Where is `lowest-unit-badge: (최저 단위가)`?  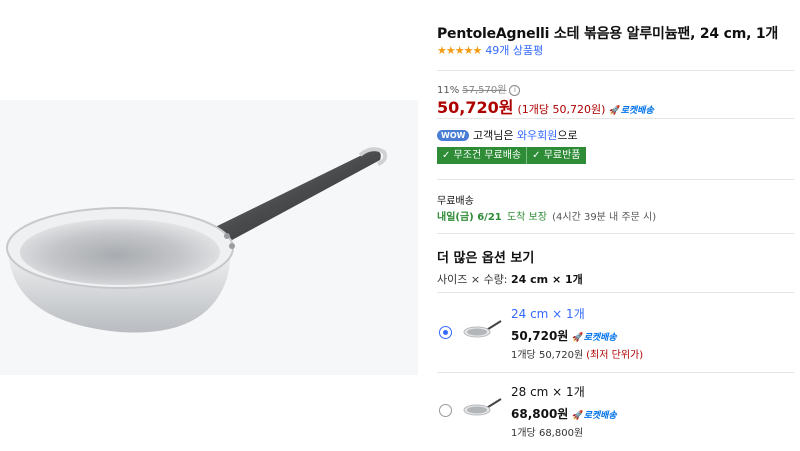 lowest-unit-badge: (최저 단위가) is located at coordinates (615, 355).